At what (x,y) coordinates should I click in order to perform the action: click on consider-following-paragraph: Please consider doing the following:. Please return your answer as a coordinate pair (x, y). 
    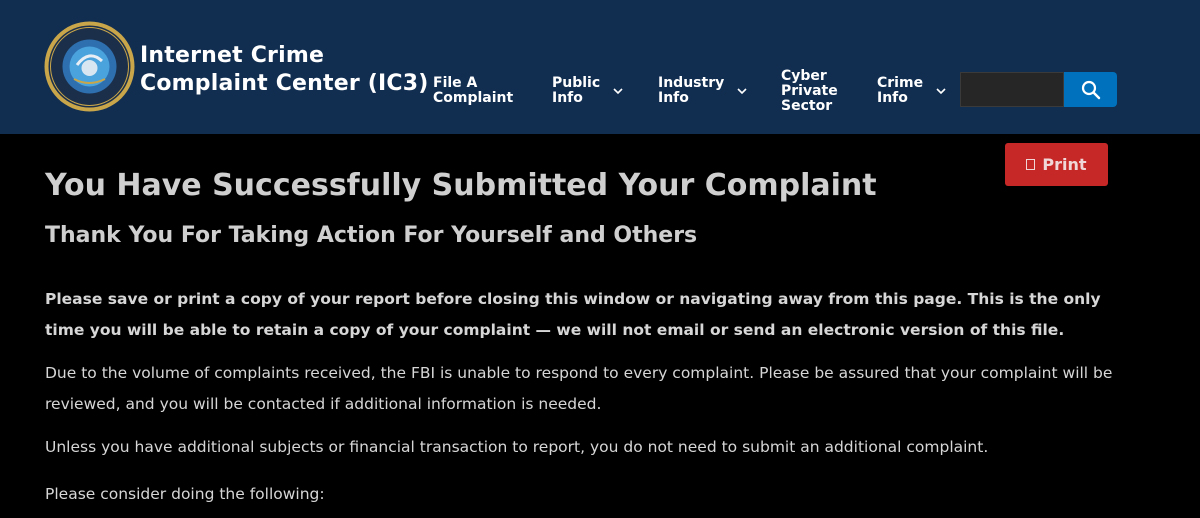
    Looking at the image, I should click on (185, 494).